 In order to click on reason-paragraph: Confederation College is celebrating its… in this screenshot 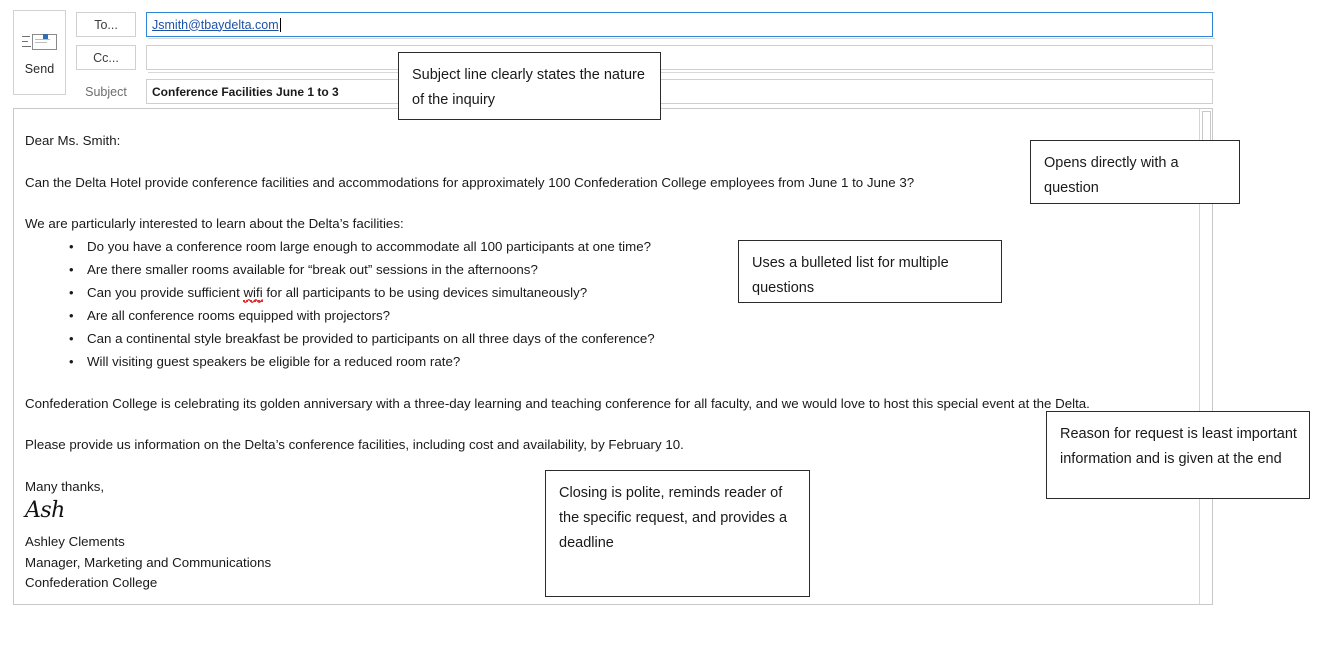, I will do `click(557, 403)`.